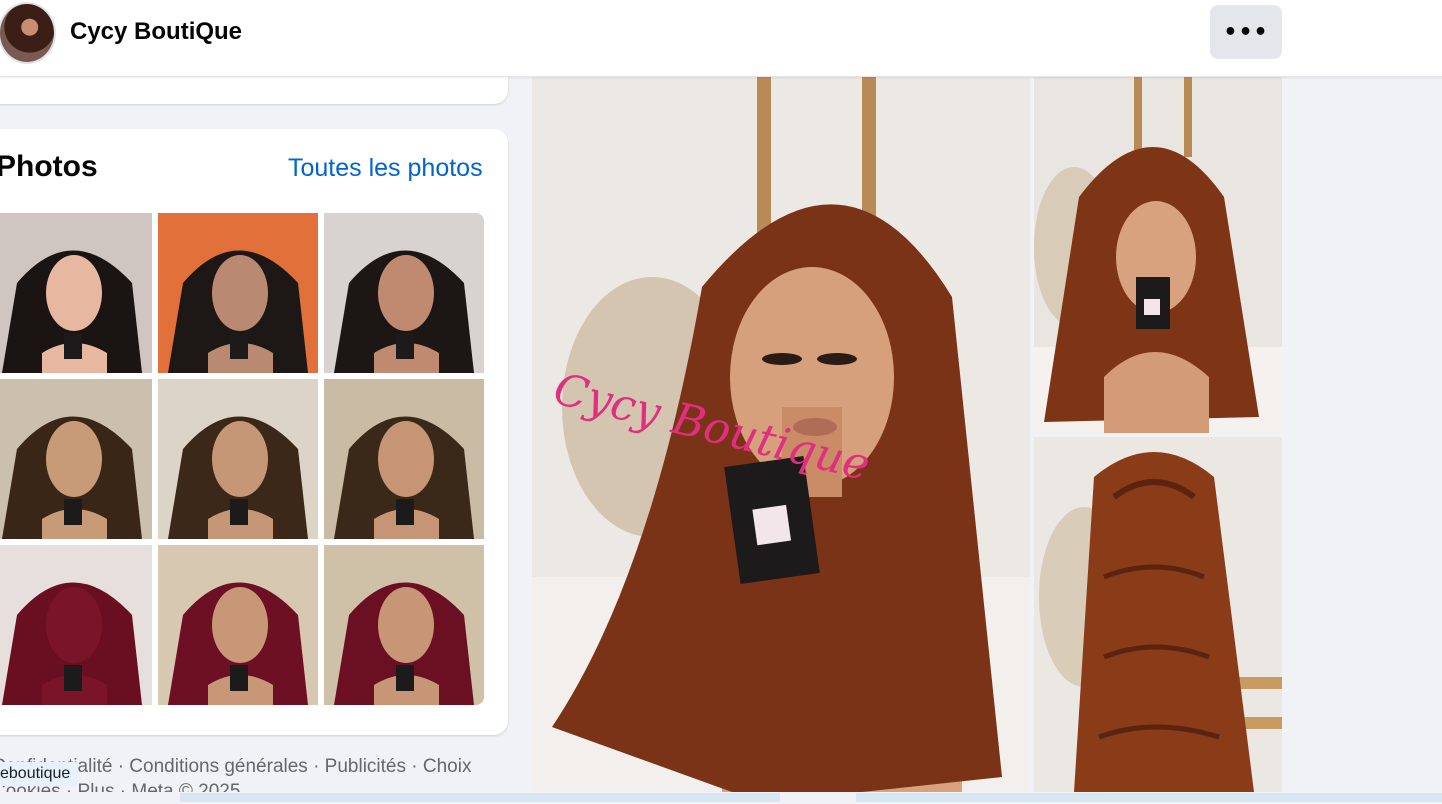 This screenshot has height=804, width=1442. What do you see at coordinates (721, 38) in the screenshot?
I see `page-header: Cycy BoutiQue •••` at bounding box center [721, 38].